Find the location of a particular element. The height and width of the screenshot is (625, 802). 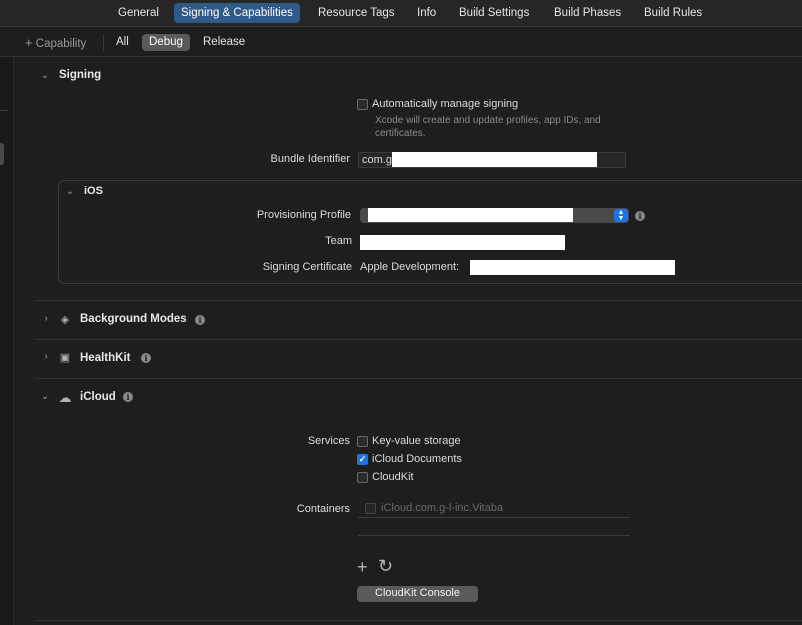

layers-icon: ◈ is located at coordinates (65, 320).